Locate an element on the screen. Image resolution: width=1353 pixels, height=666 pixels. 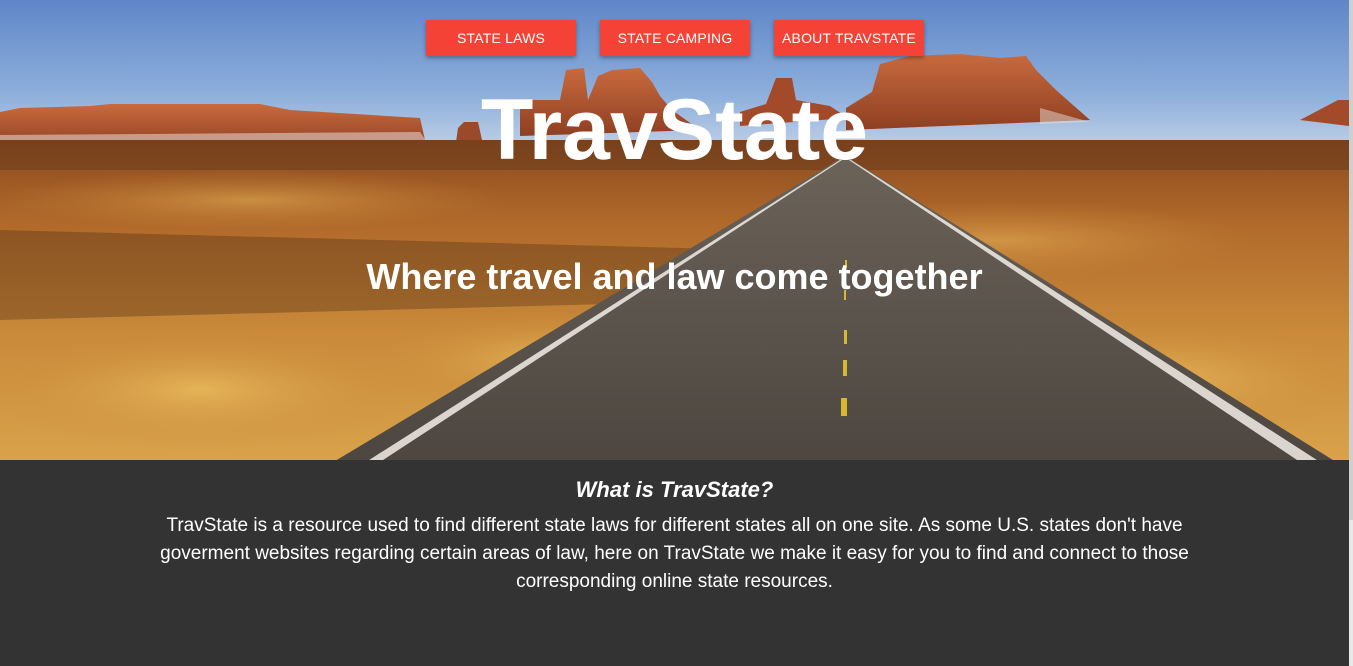
nav-button-state-laws: STATE LAWS is located at coordinates (501, 38).